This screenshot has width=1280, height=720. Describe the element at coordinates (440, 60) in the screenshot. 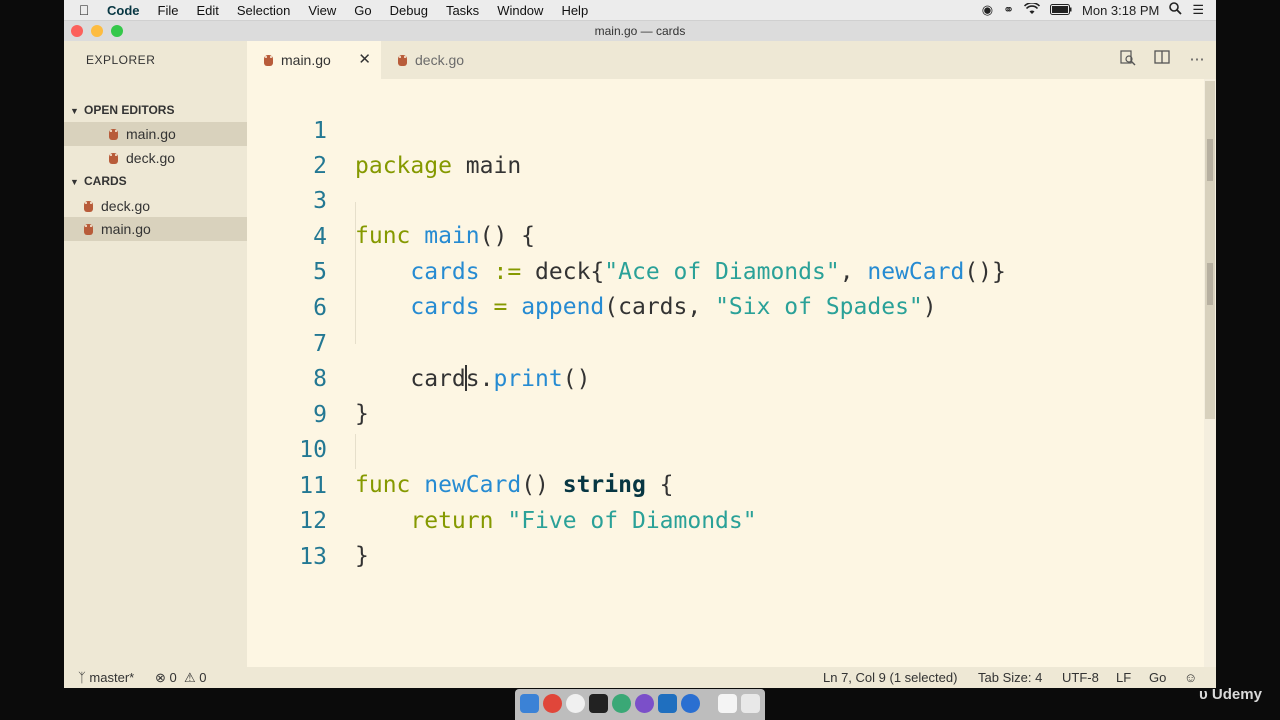

I see `tab-deck-go: deck.go` at that location.